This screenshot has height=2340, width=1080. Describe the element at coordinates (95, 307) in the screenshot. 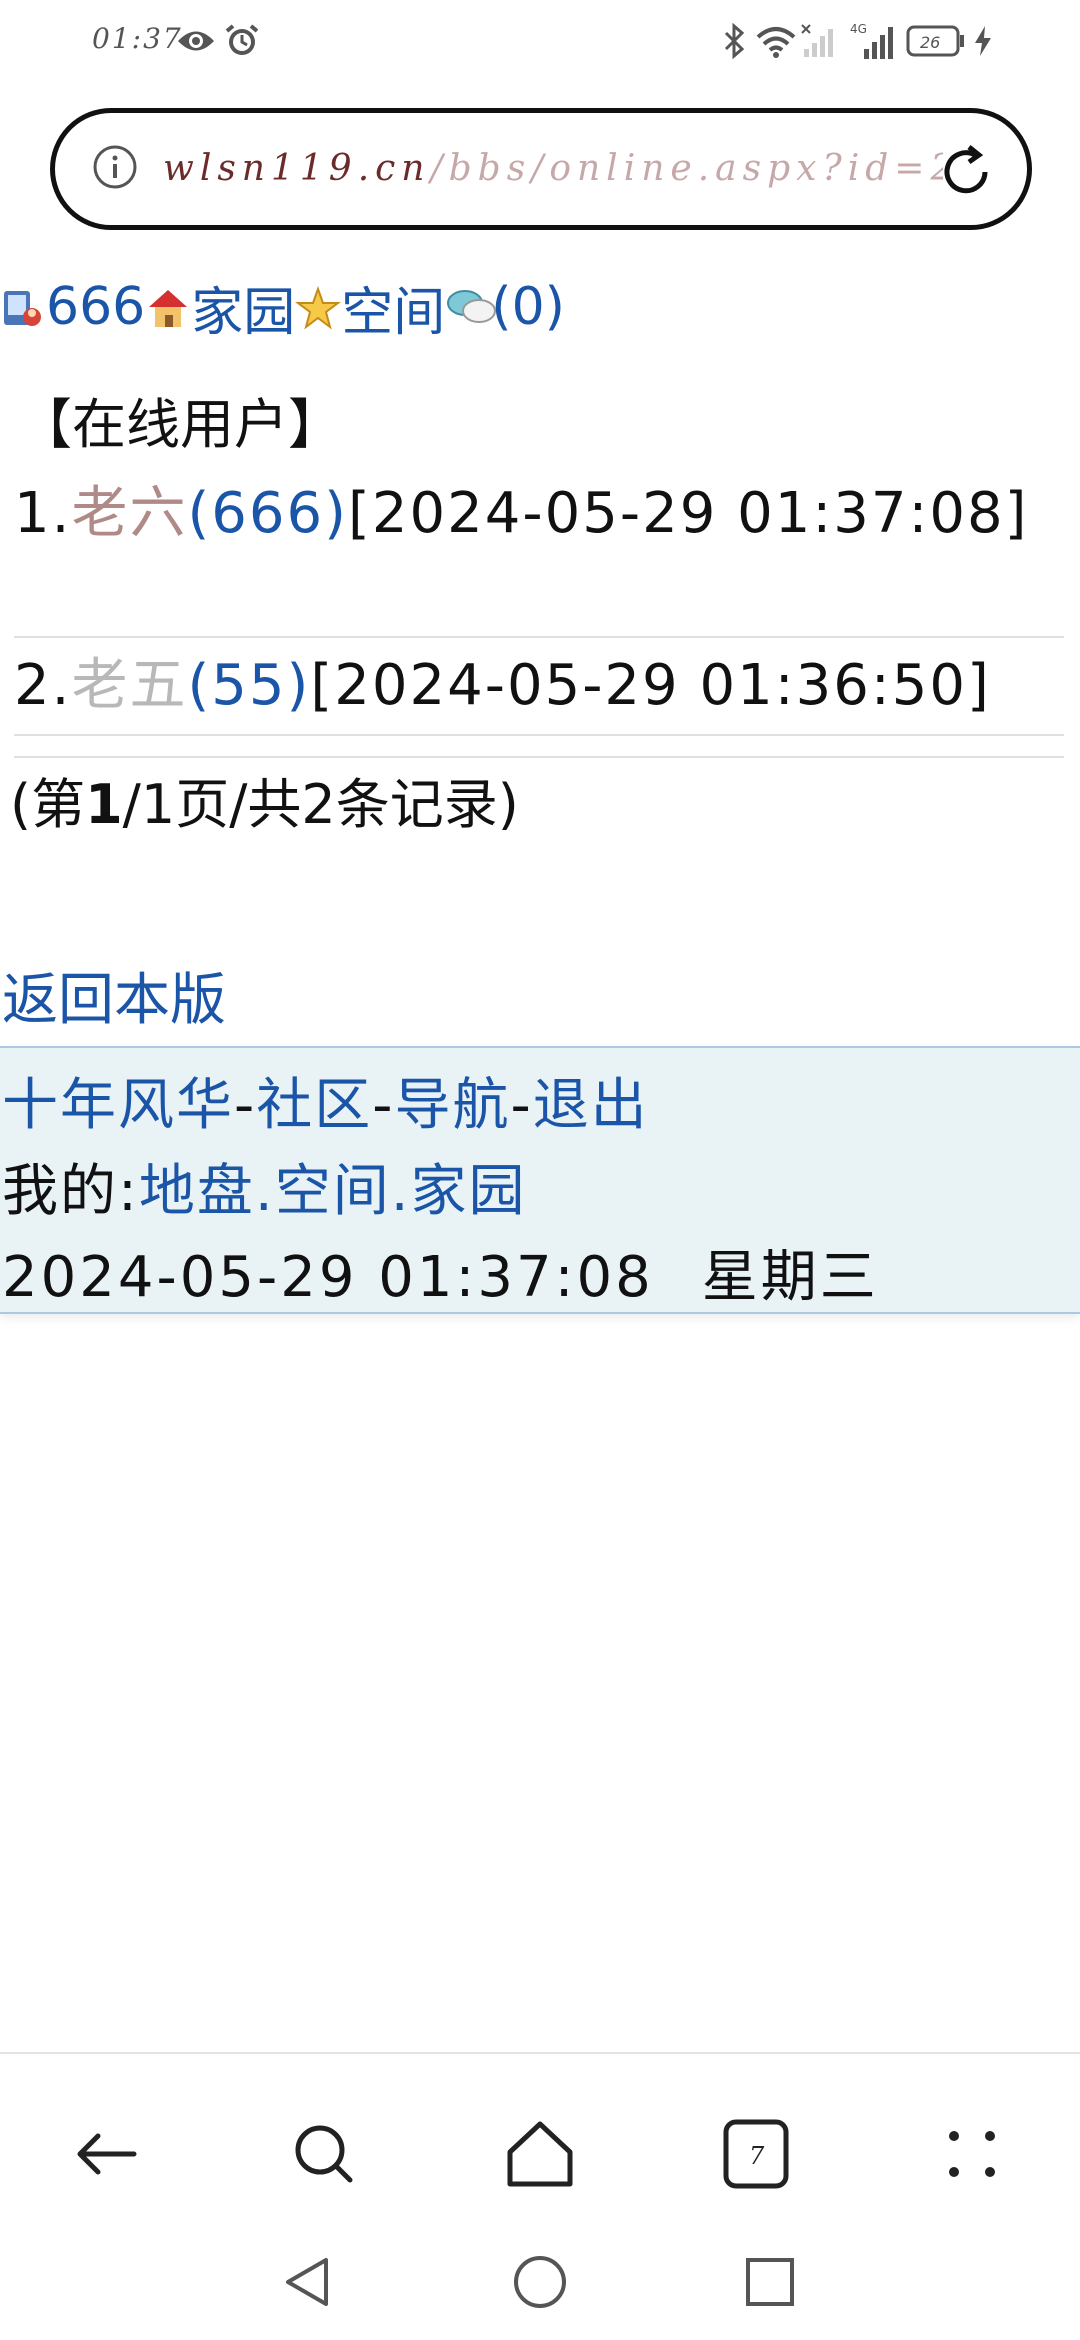

I see `user-number-link: 666` at that location.